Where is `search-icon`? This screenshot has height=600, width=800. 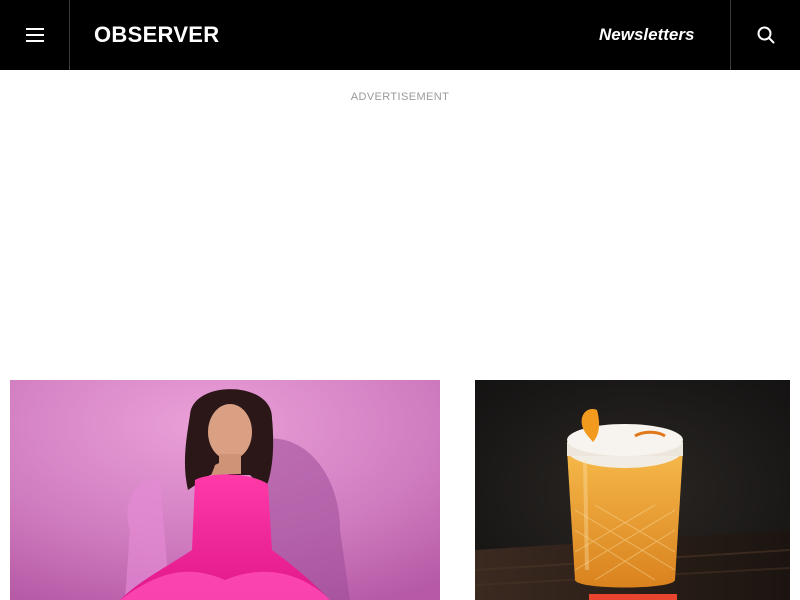 search-icon is located at coordinates (766, 35).